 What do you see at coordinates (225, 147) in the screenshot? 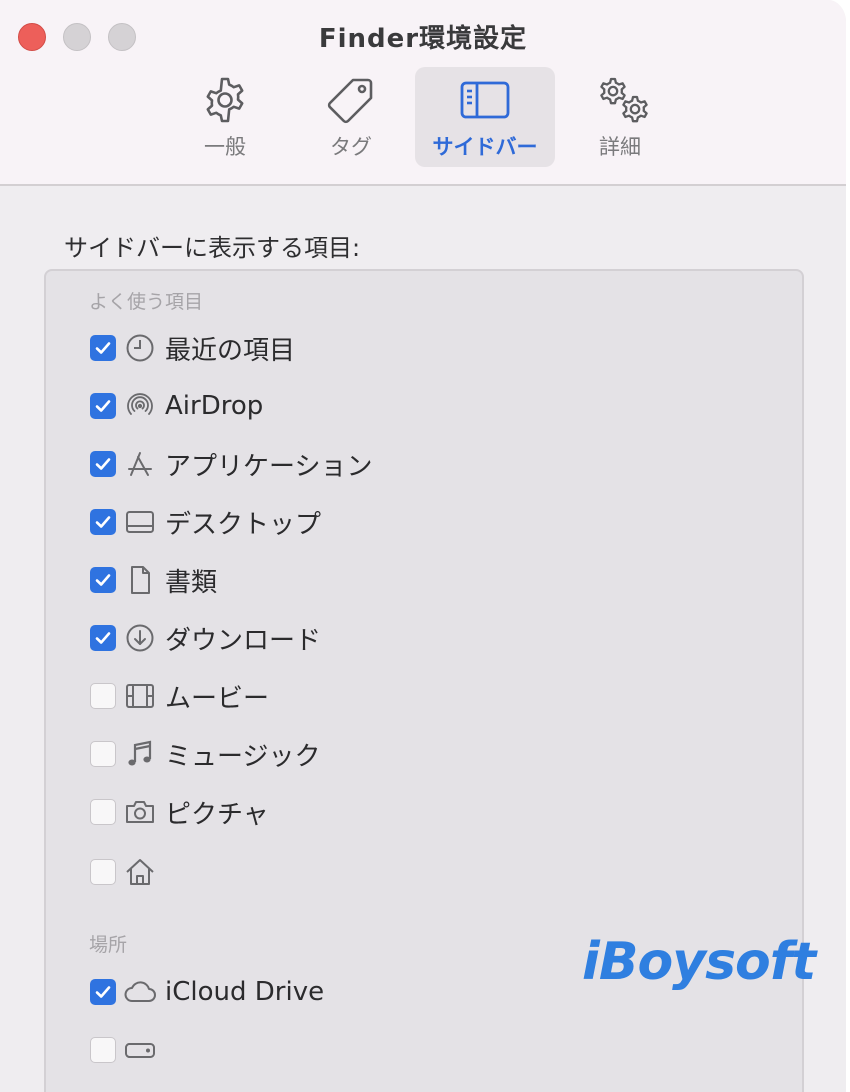
I see `tab-general-label: 一般` at bounding box center [225, 147].